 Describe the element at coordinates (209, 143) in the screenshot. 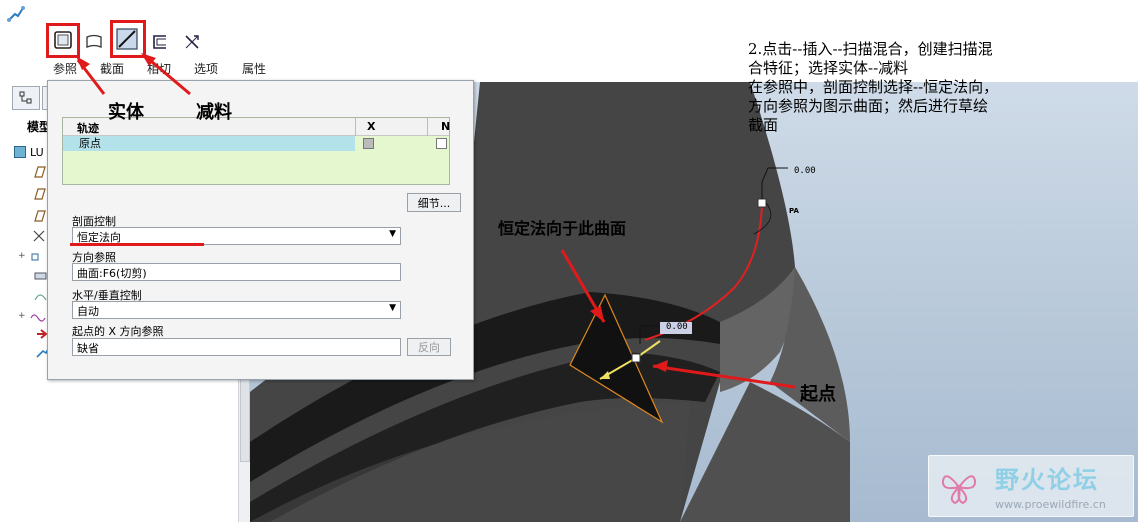

I see `row-name-cell: 原点` at that location.